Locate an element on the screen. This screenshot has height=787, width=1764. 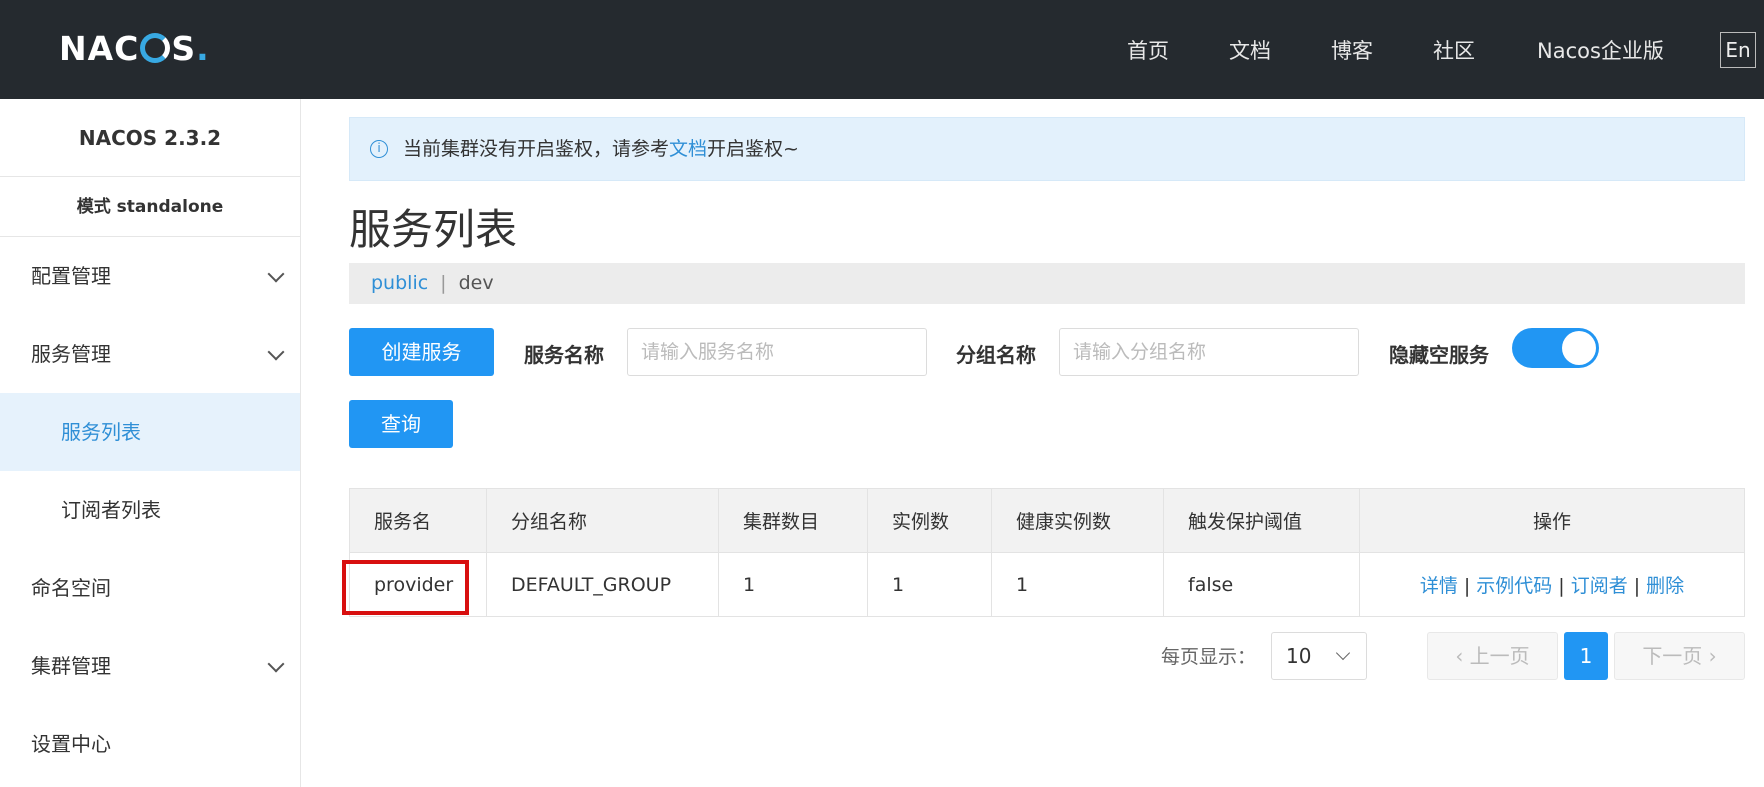
notice-text: 当前集群没有开启鉴权，请参考 is located at coordinates (536, 149).